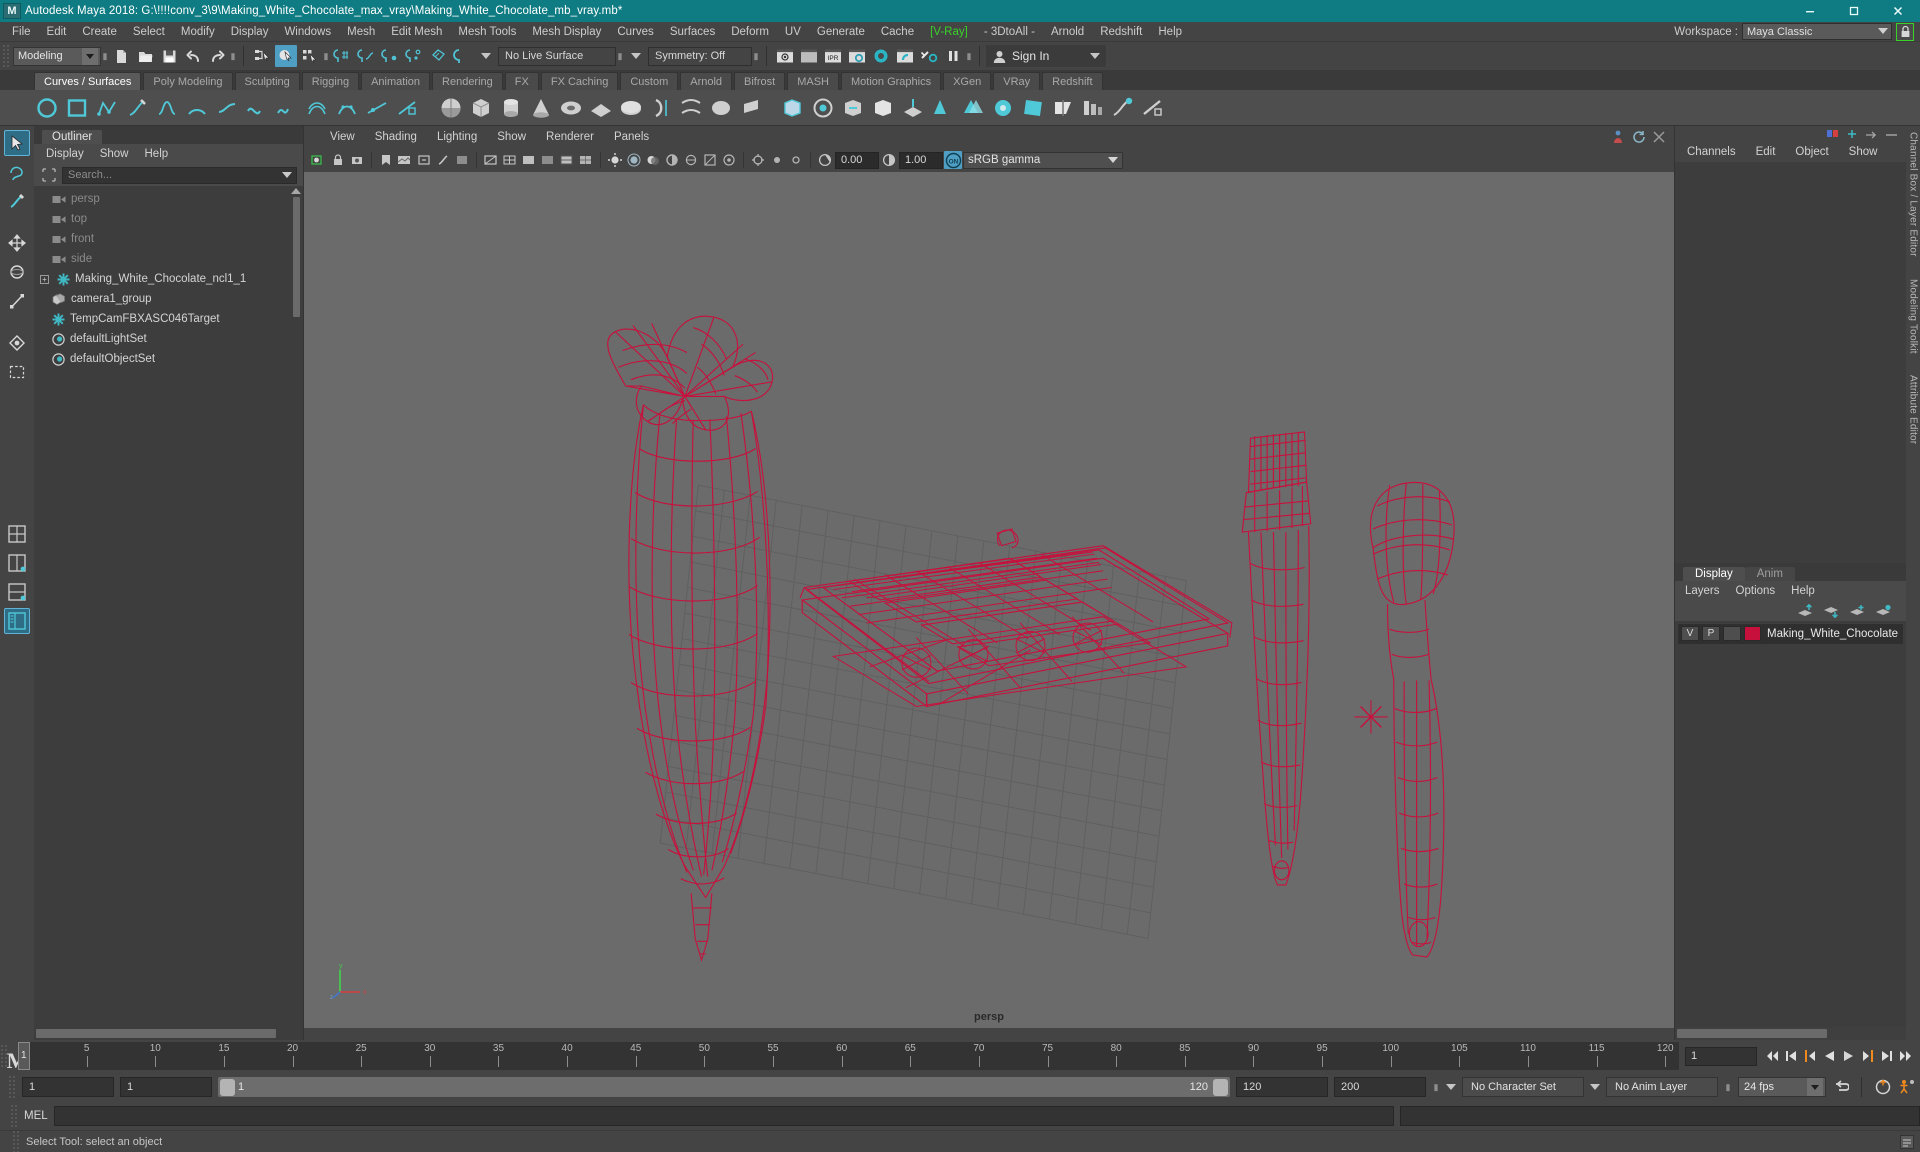 This screenshot has height=1152, width=1920. Describe the element at coordinates (342, 137) in the screenshot. I see `viewport-menu-view: View` at that location.